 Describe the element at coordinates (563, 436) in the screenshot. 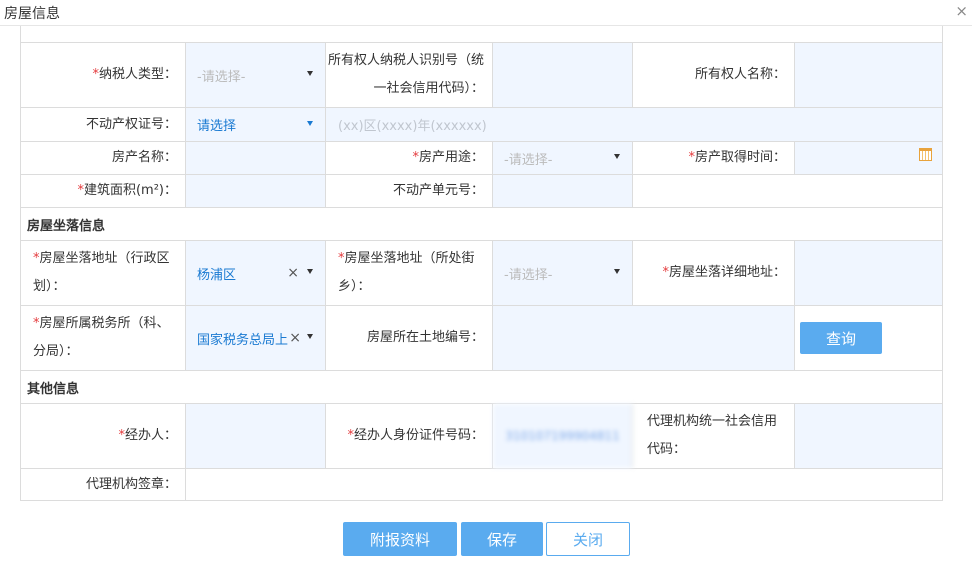

I see `handler-id-input: 310107199904811` at that location.